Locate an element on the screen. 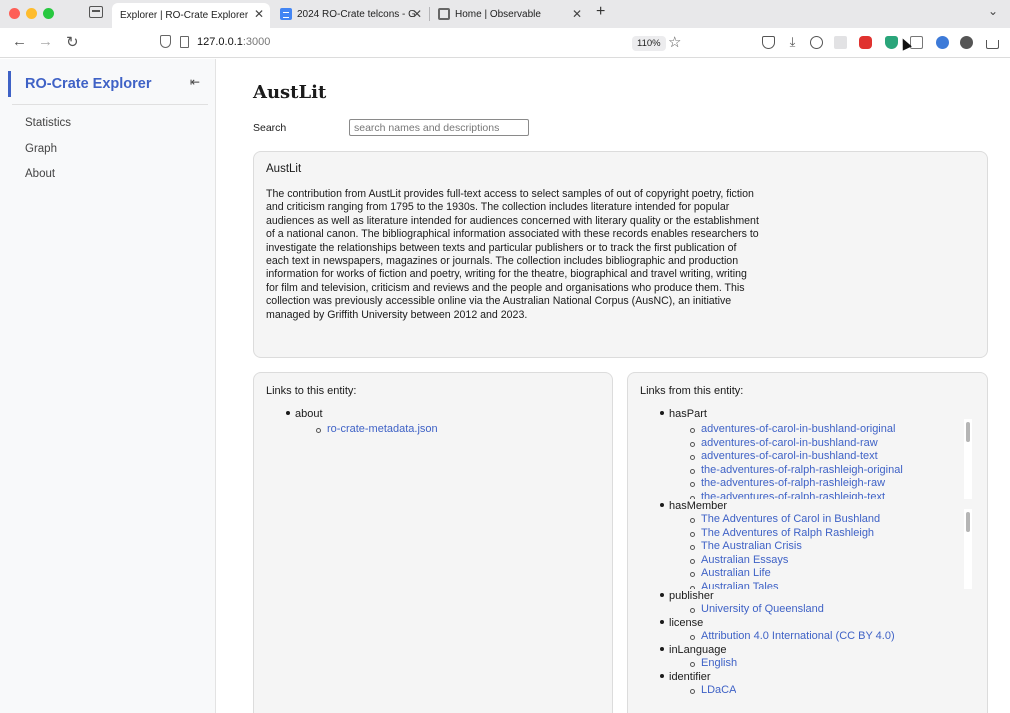 The height and width of the screenshot is (713, 1010). zoom-level: 110% is located at coordinates (649, 43).